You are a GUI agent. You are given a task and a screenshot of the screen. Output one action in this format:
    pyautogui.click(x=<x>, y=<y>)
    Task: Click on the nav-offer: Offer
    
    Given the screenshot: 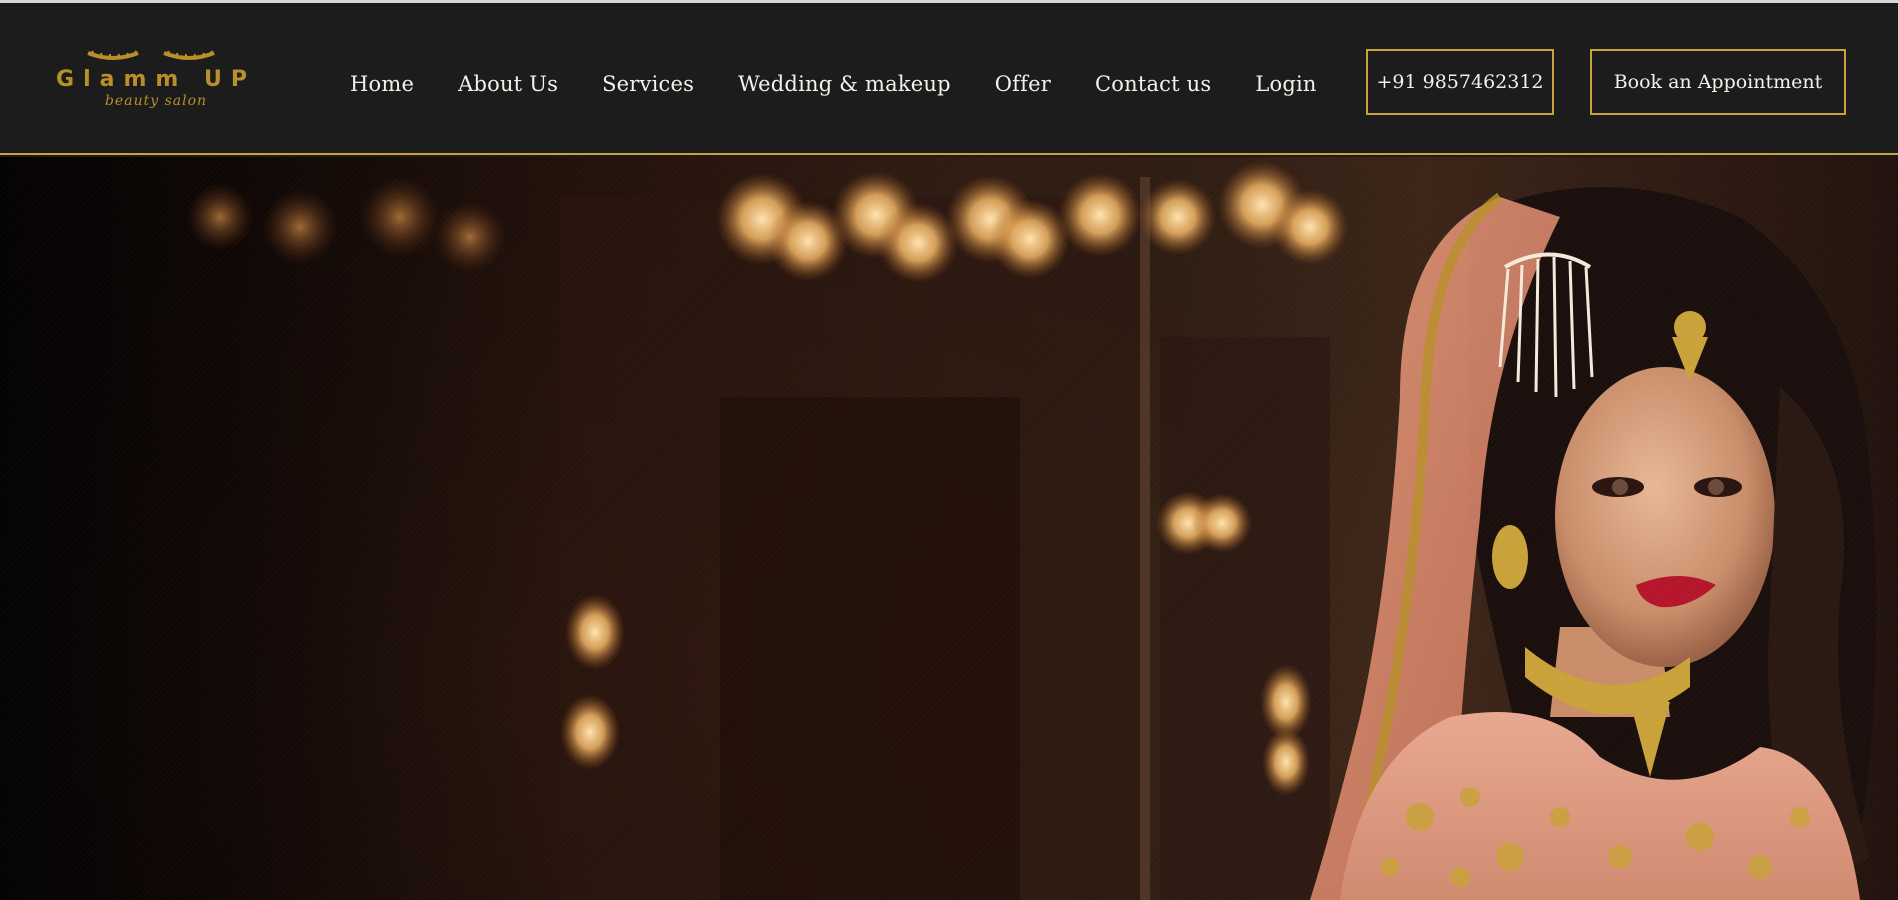 What is the action you would take?
    pyautogui.click(x=1023, y=84)
    